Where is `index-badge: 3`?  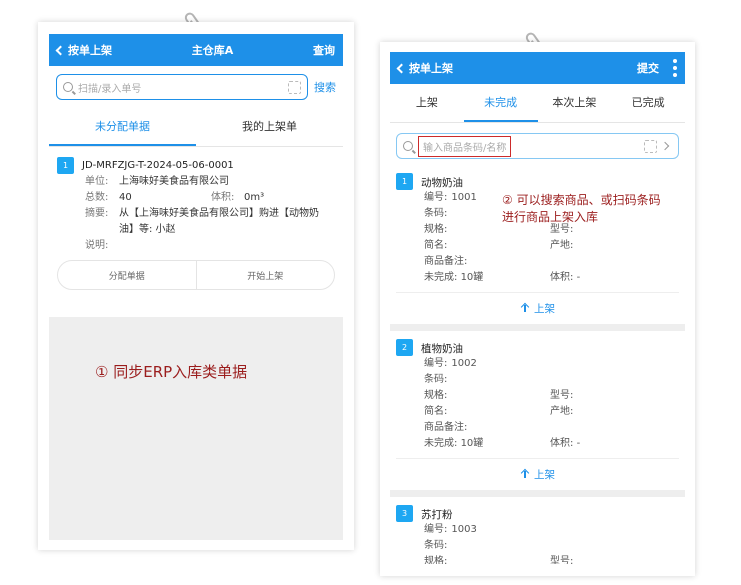 index-badge: 3 is located at coordinates (404, 513).